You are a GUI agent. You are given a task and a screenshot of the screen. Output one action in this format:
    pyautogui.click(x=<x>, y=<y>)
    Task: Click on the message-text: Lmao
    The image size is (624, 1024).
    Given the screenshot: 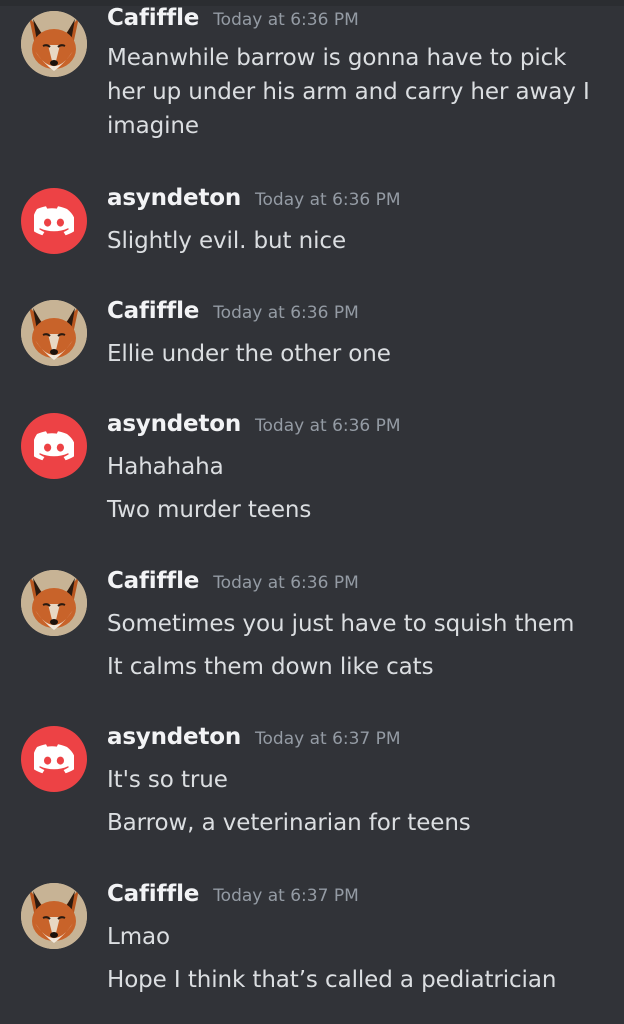 What is the action you would take?
    pyautogui.click(x=138, y=937)
    